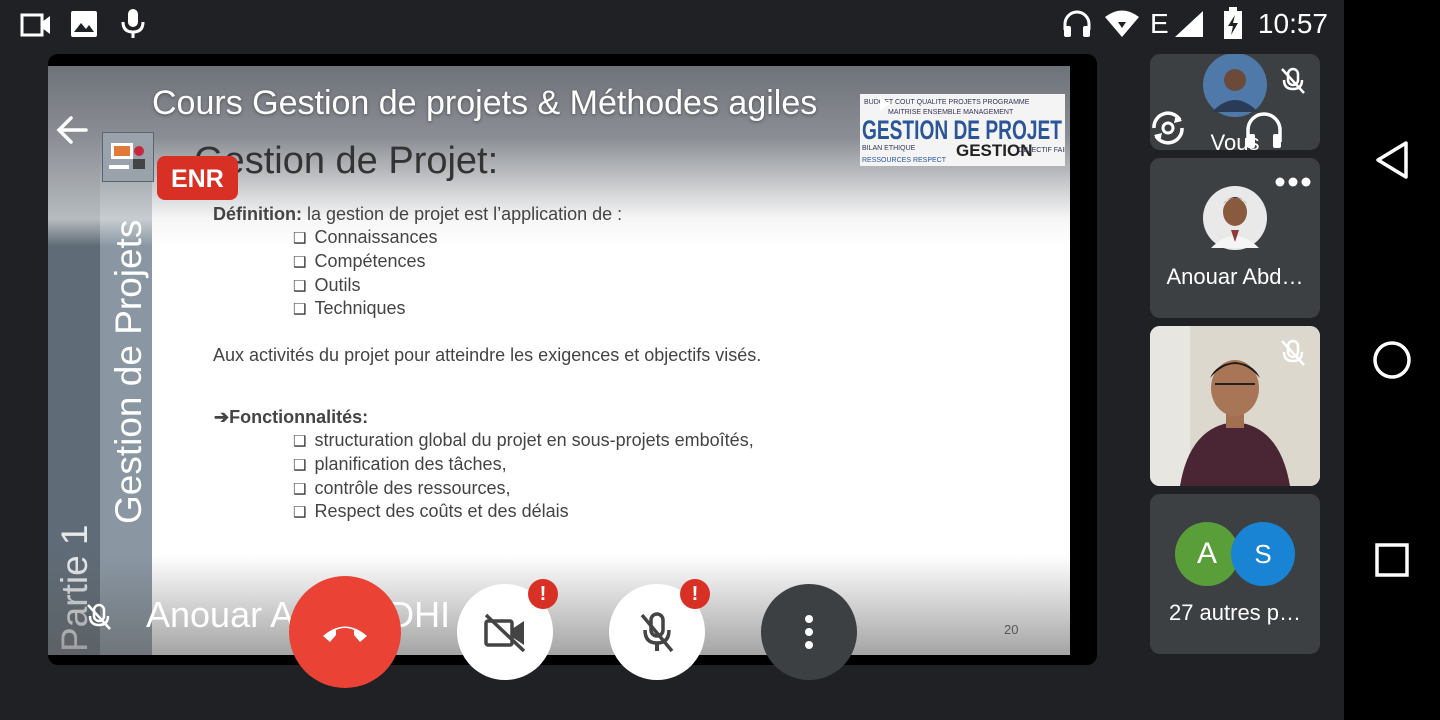  What do you see at coordinates (1235, 218) in the screenshot?
I see `participant-avatar` at bounding box center [1235, 218].